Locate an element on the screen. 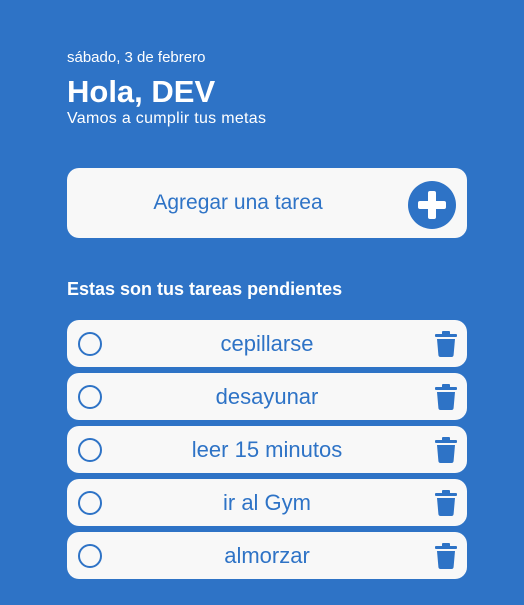 This screenshot has height=605, width=524. task-item: leer 15 minutos is located at coordinates (267, 449).